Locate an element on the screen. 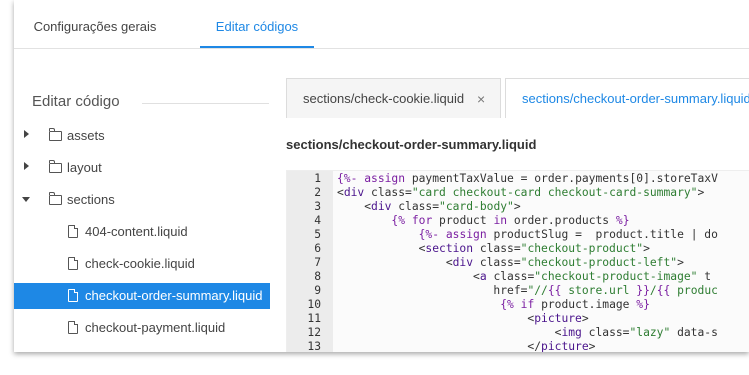 This screenshot has width=749, height=375. editor-tab-check-cookie: sections/check-cookie.liquid × is located at coordinates (393, 98).